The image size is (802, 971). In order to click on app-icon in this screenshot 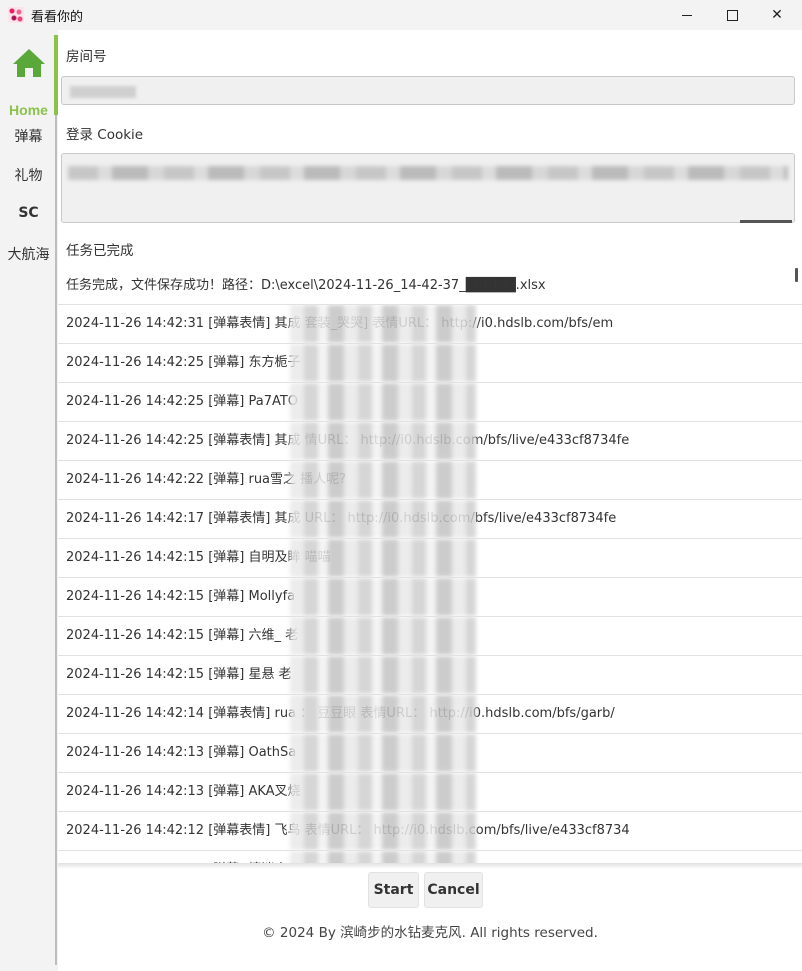, I will do `click(16, 15)`.